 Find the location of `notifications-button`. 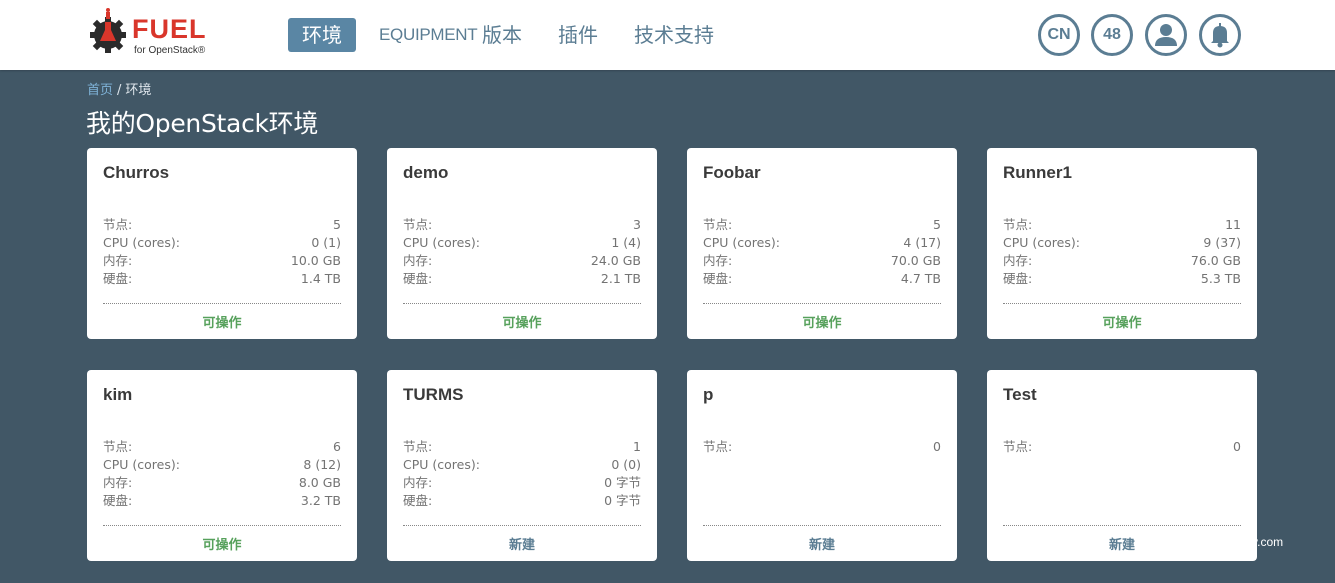

notifications-button is located at coordinates (1220, 35).